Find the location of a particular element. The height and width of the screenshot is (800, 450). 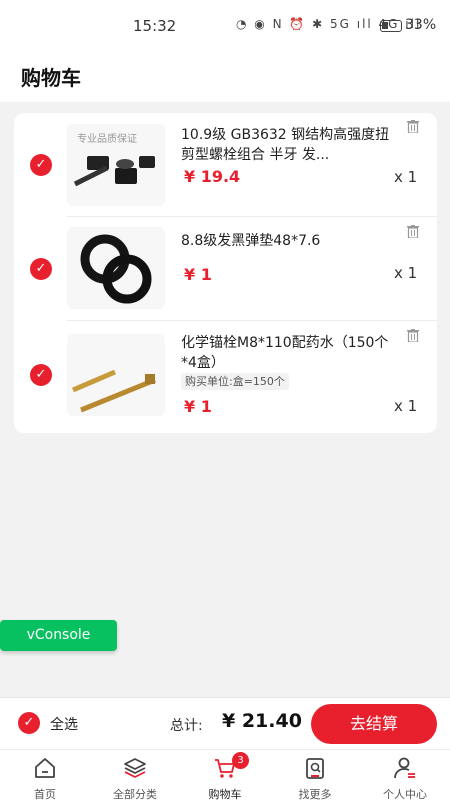

product-price: ¥ 19.4 is located at coordinates (212, 176).